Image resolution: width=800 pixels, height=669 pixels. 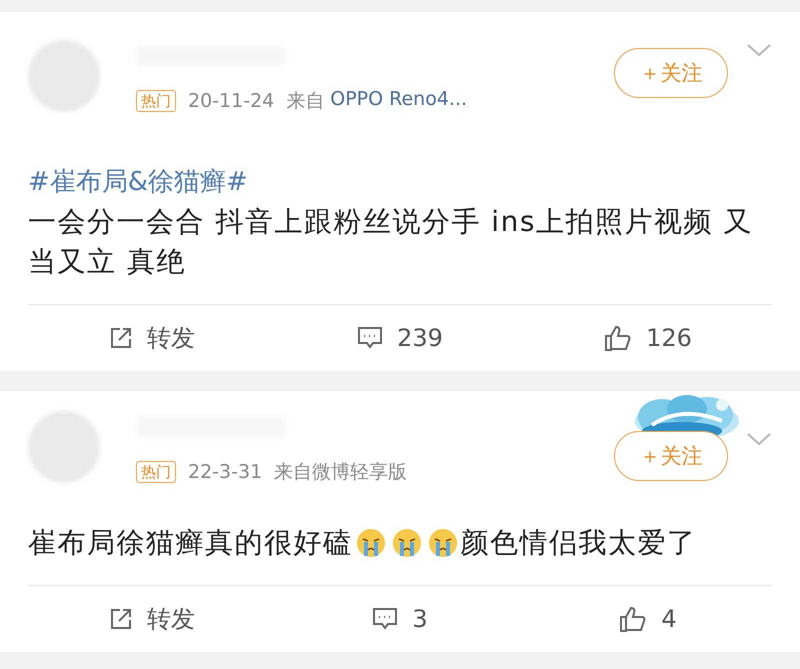 What do you see at coordinates (225, 472) in the screenshot?
I see `post-date: 22-3-31` at bounding box center [225, 472].